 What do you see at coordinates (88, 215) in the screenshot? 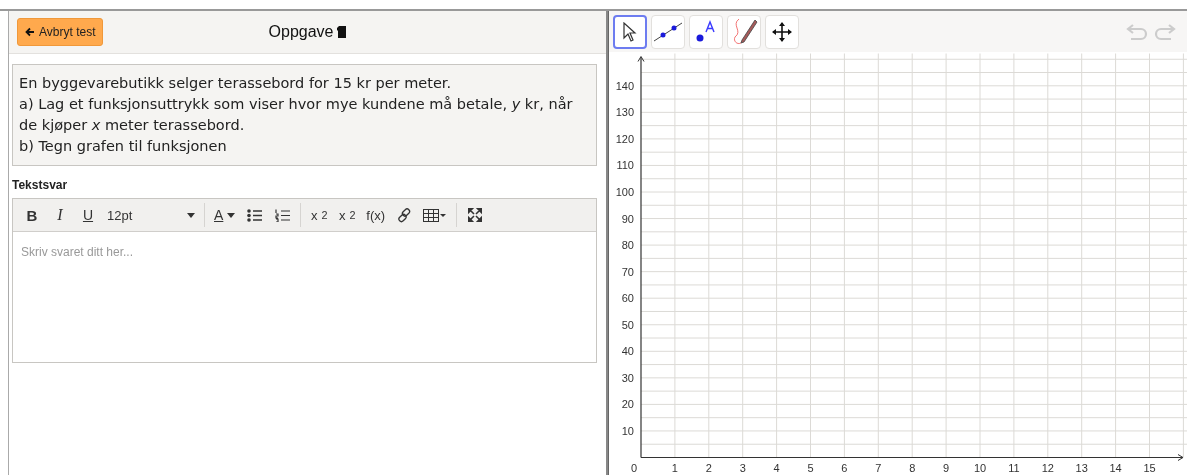
I see `underline-button: U` at bounding box center [88, 215].